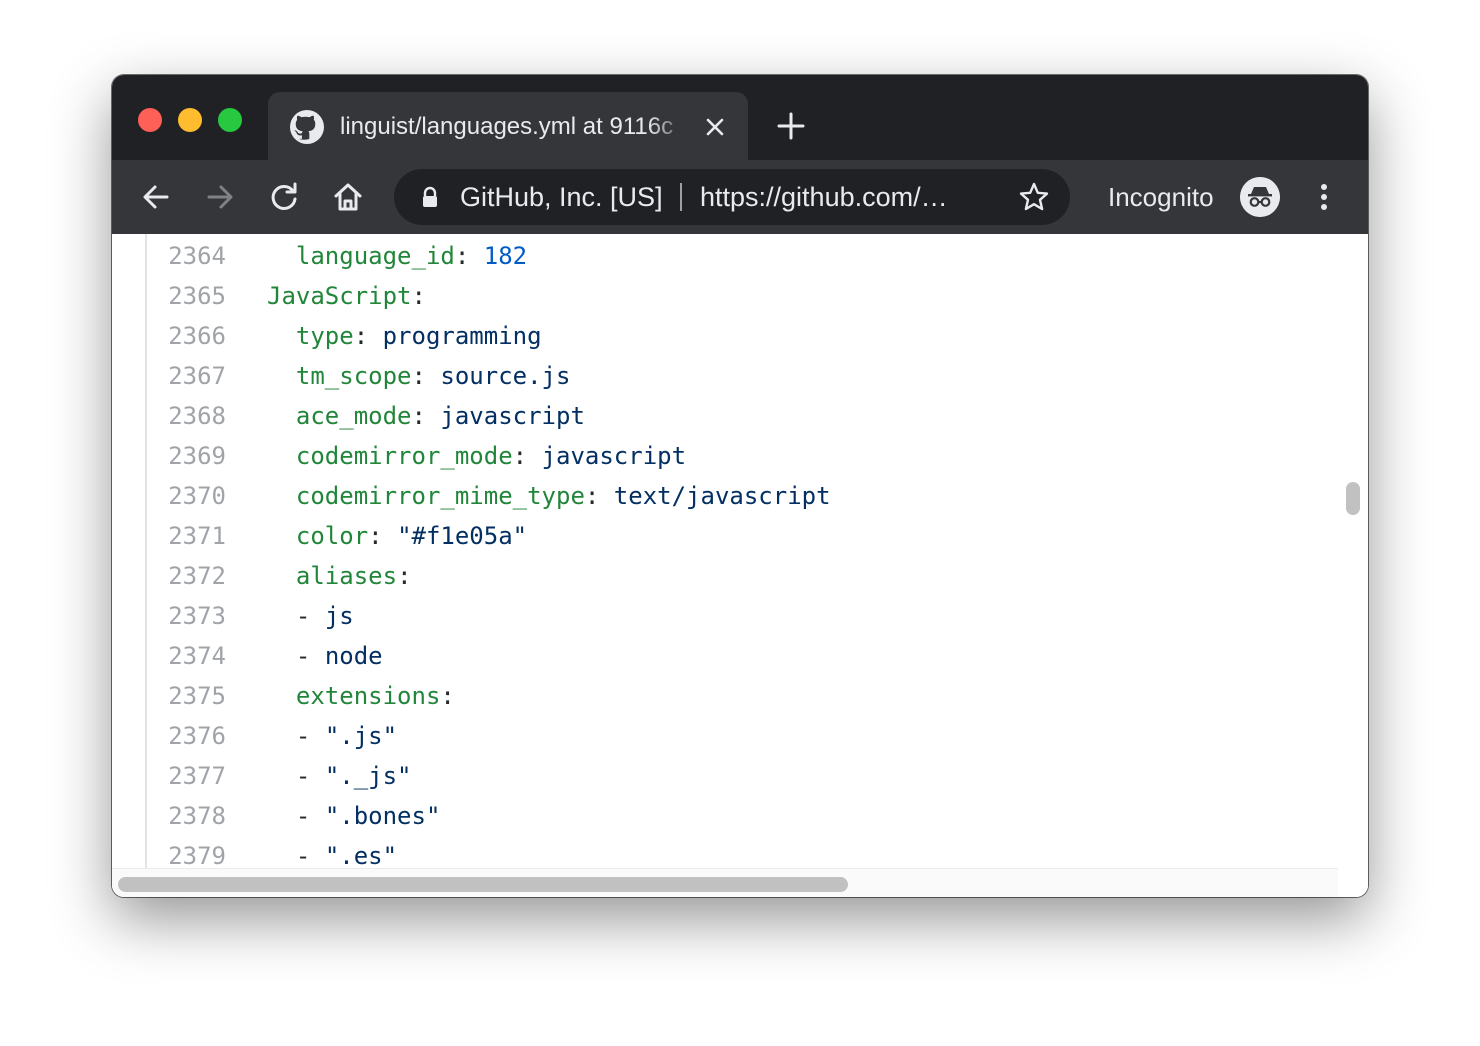  I want to click on menu-icon, so click(1324, 197).